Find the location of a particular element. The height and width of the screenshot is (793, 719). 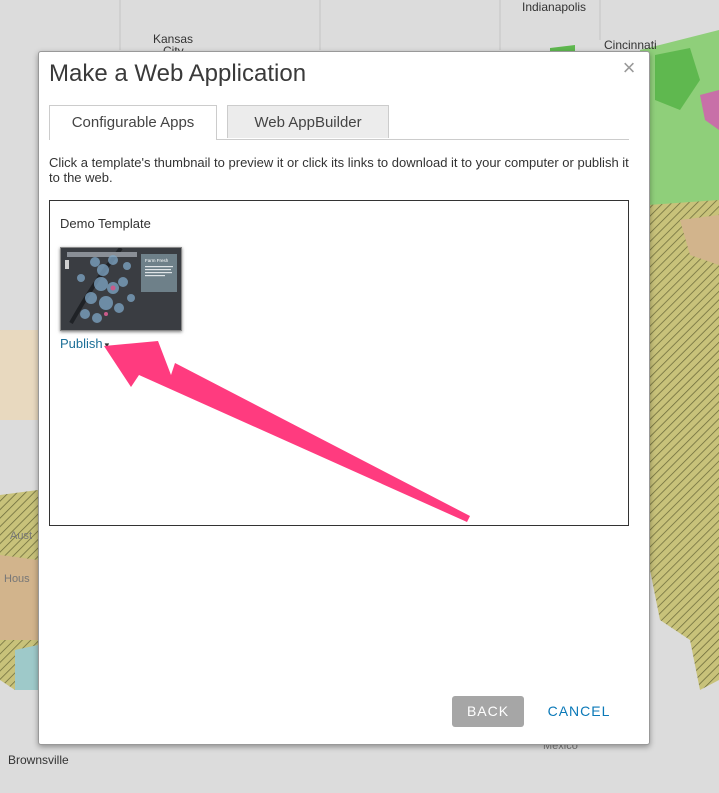

city-label-houston: Hous is located at coordinates (17, 579).